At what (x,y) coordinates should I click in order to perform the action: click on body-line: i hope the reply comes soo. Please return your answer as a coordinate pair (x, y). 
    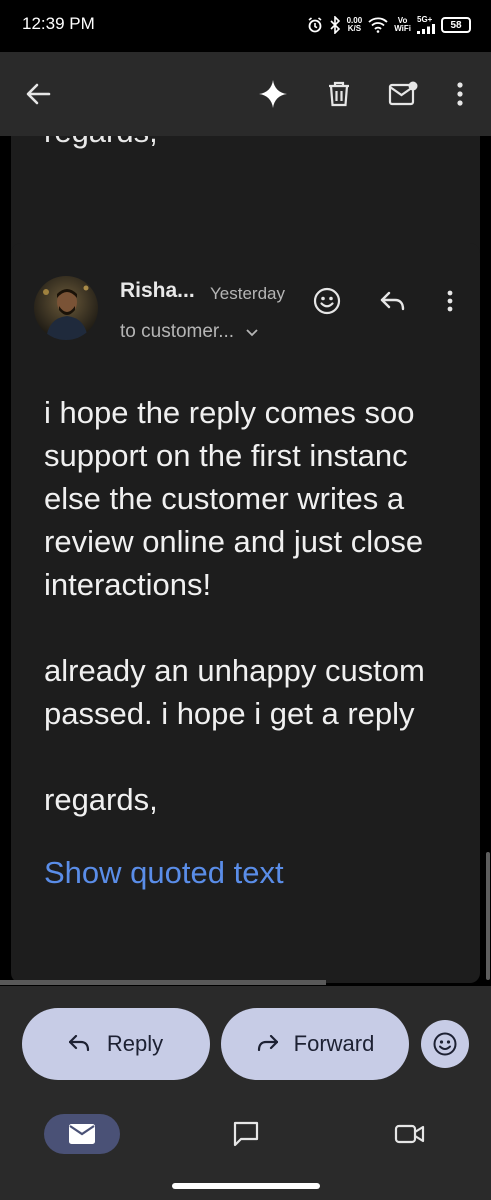
    Looking at the image, I should click on (229, 412).